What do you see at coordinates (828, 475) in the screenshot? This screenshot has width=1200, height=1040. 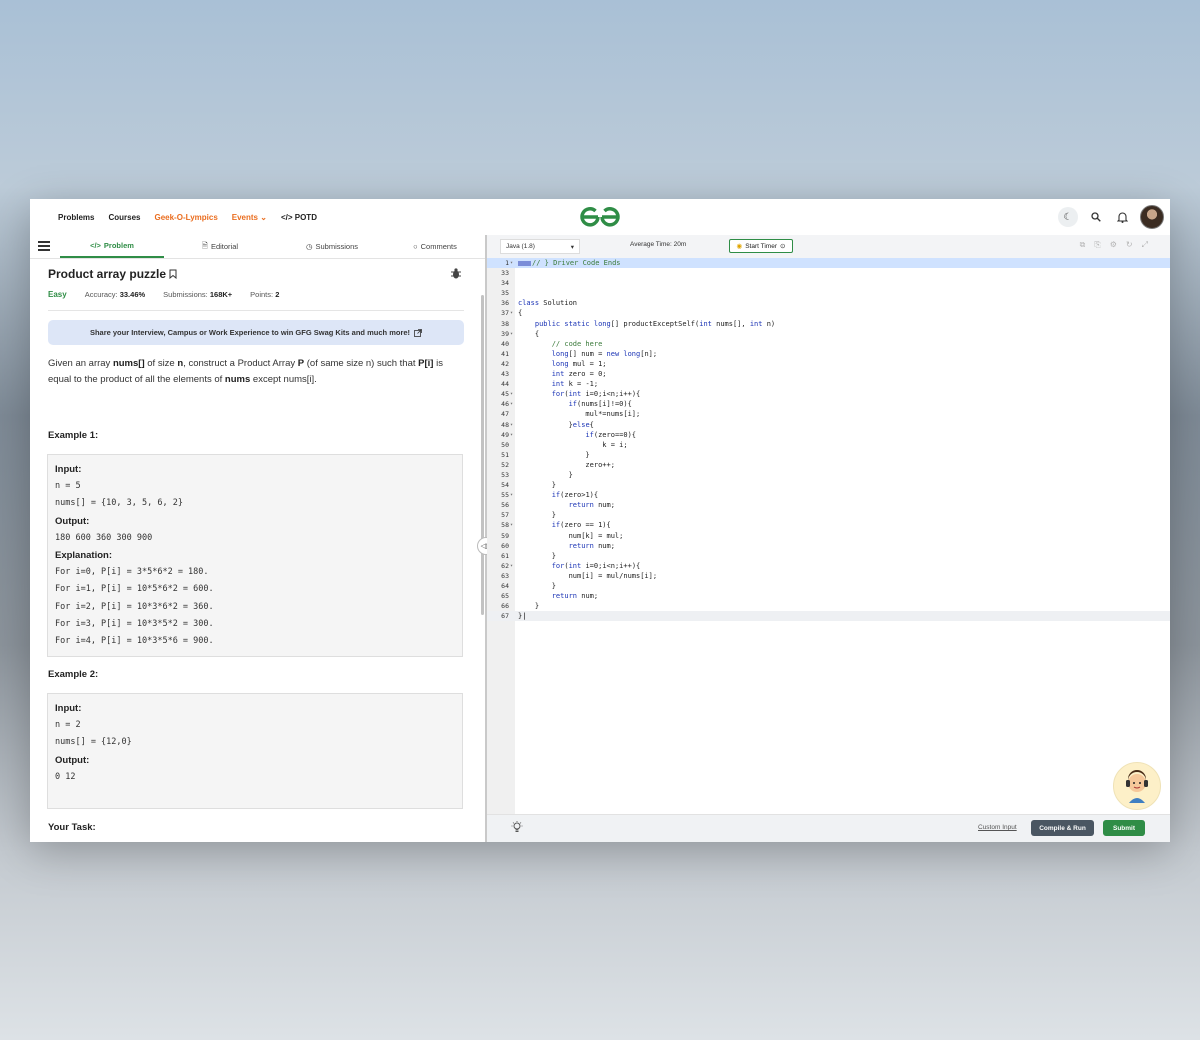 I see `code-line: 53 }` at bounding box center [828, 475].